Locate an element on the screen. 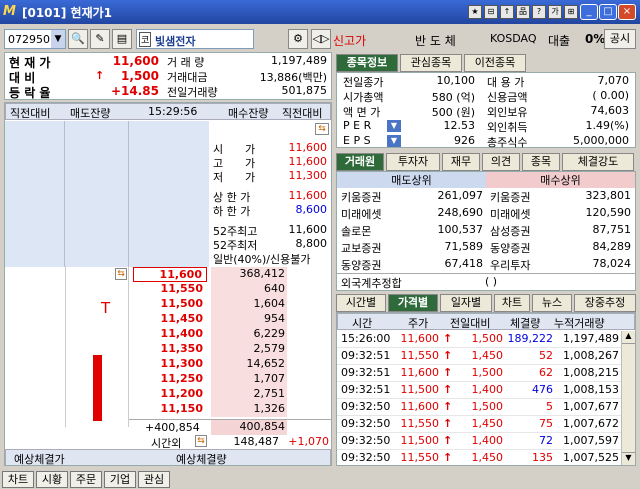  swap-icon: ⇆ is located at coordinates (322, 129).